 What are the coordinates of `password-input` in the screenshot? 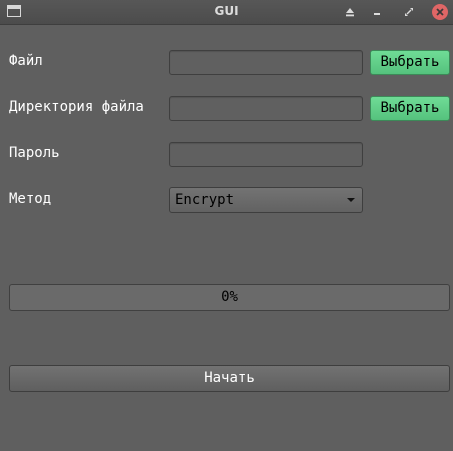 It's located at (266, 154).